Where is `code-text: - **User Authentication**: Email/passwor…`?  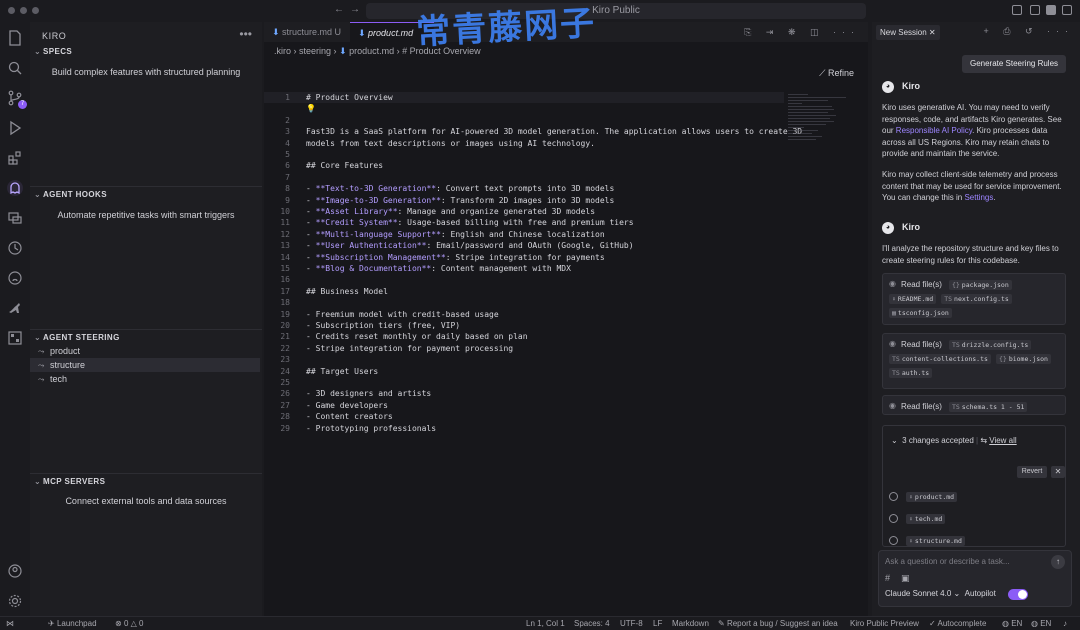 code-text: - **User Authentication**: Email/passwor… is located at coordinates (470, 246).